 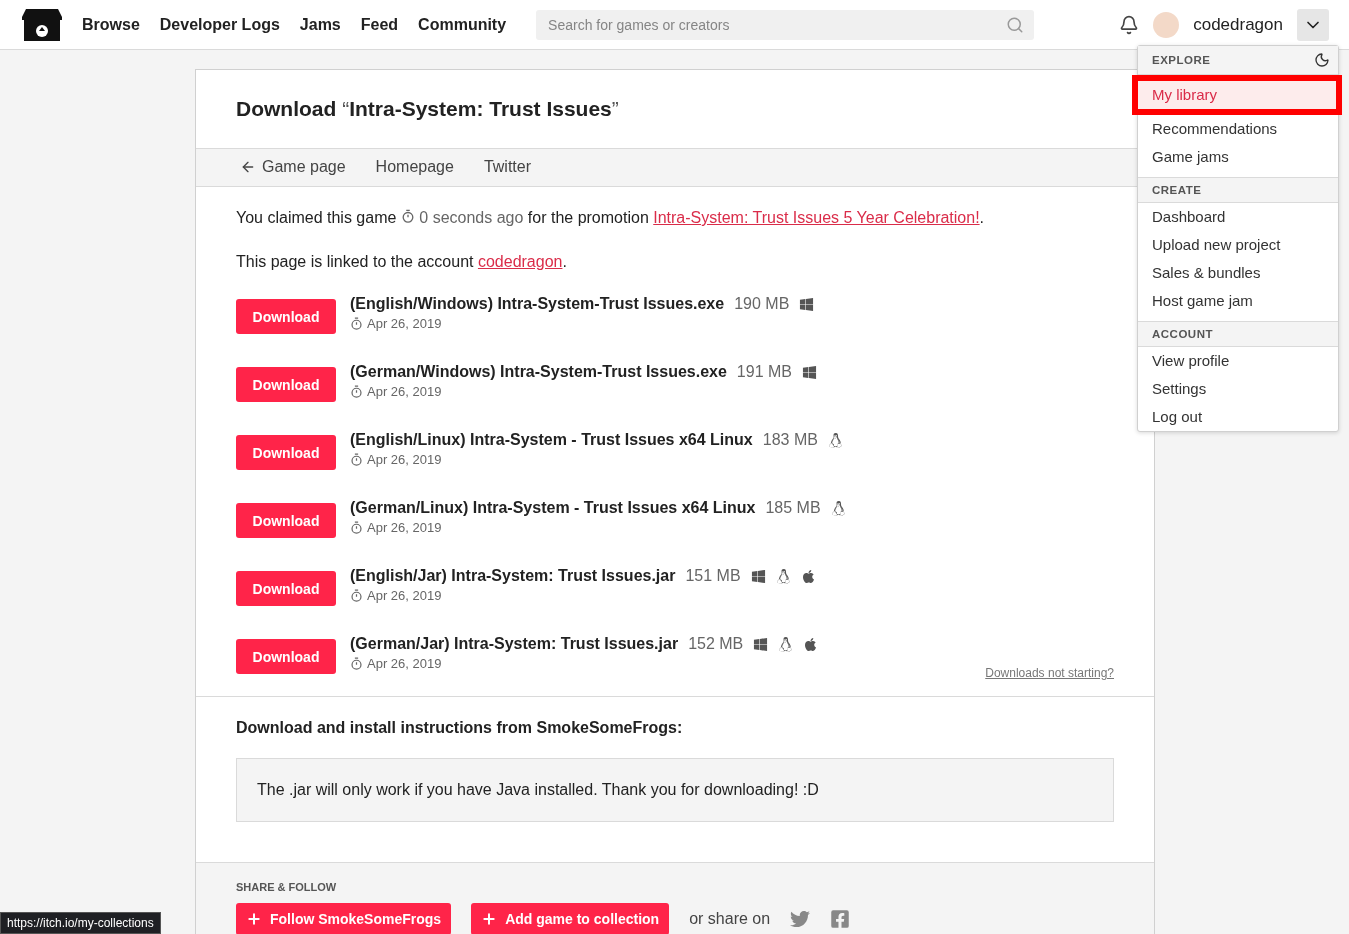 I want to click on help-link: Downloads not starting?, so click(x=1049, y=673).